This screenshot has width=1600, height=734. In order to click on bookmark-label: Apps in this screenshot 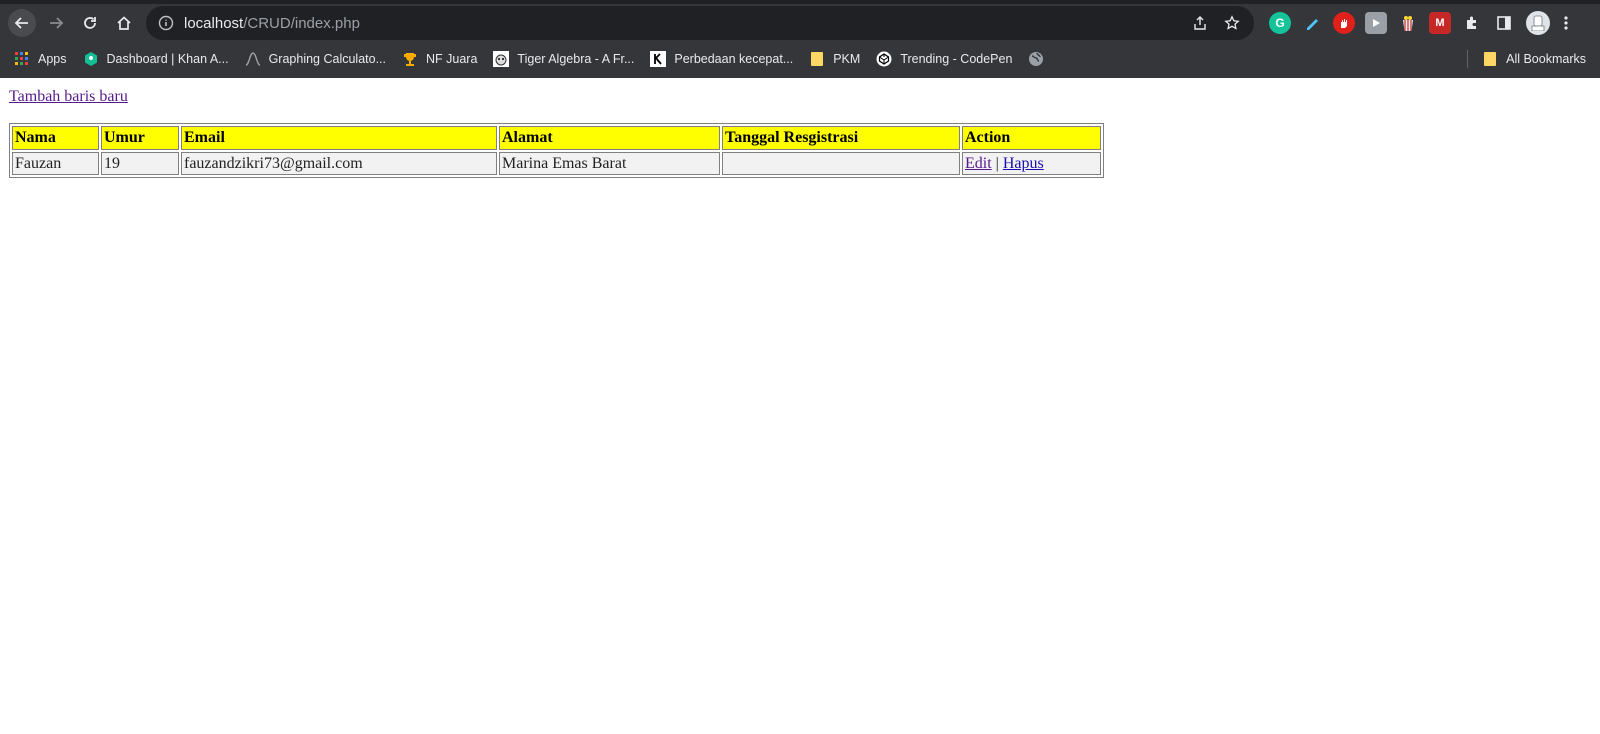, I will do `click(52, 59)`.